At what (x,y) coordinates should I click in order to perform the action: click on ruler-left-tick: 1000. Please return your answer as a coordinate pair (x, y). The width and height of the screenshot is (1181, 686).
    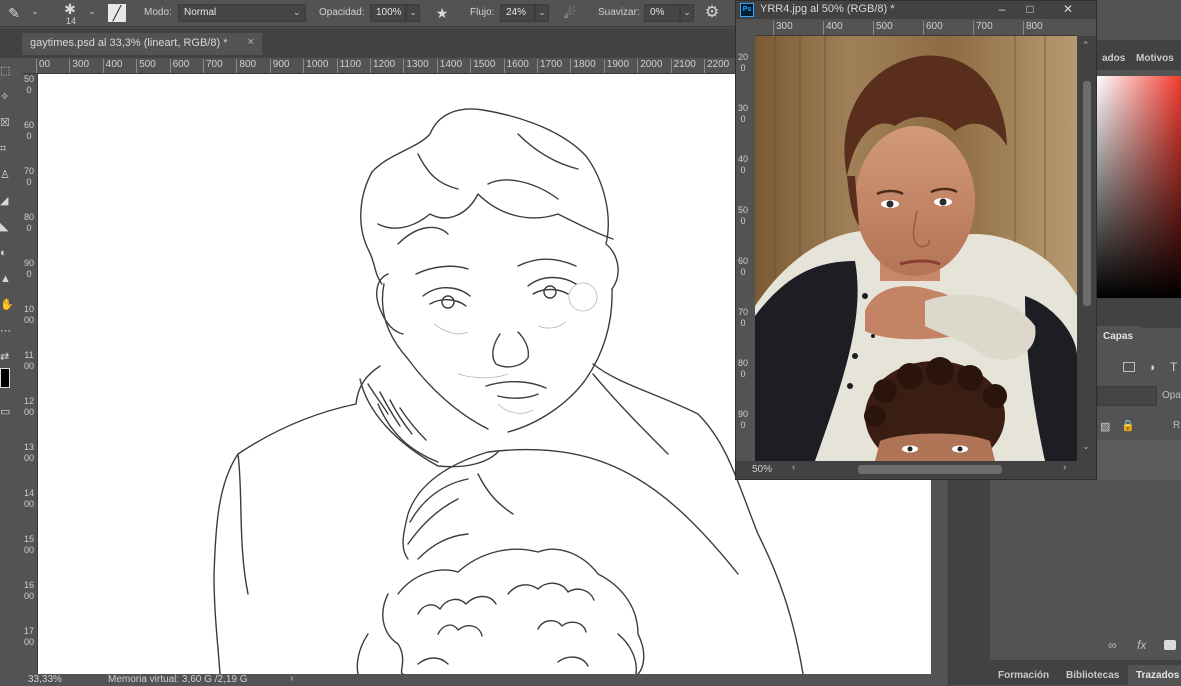
    Looking at the image, I should click on (29, 314).